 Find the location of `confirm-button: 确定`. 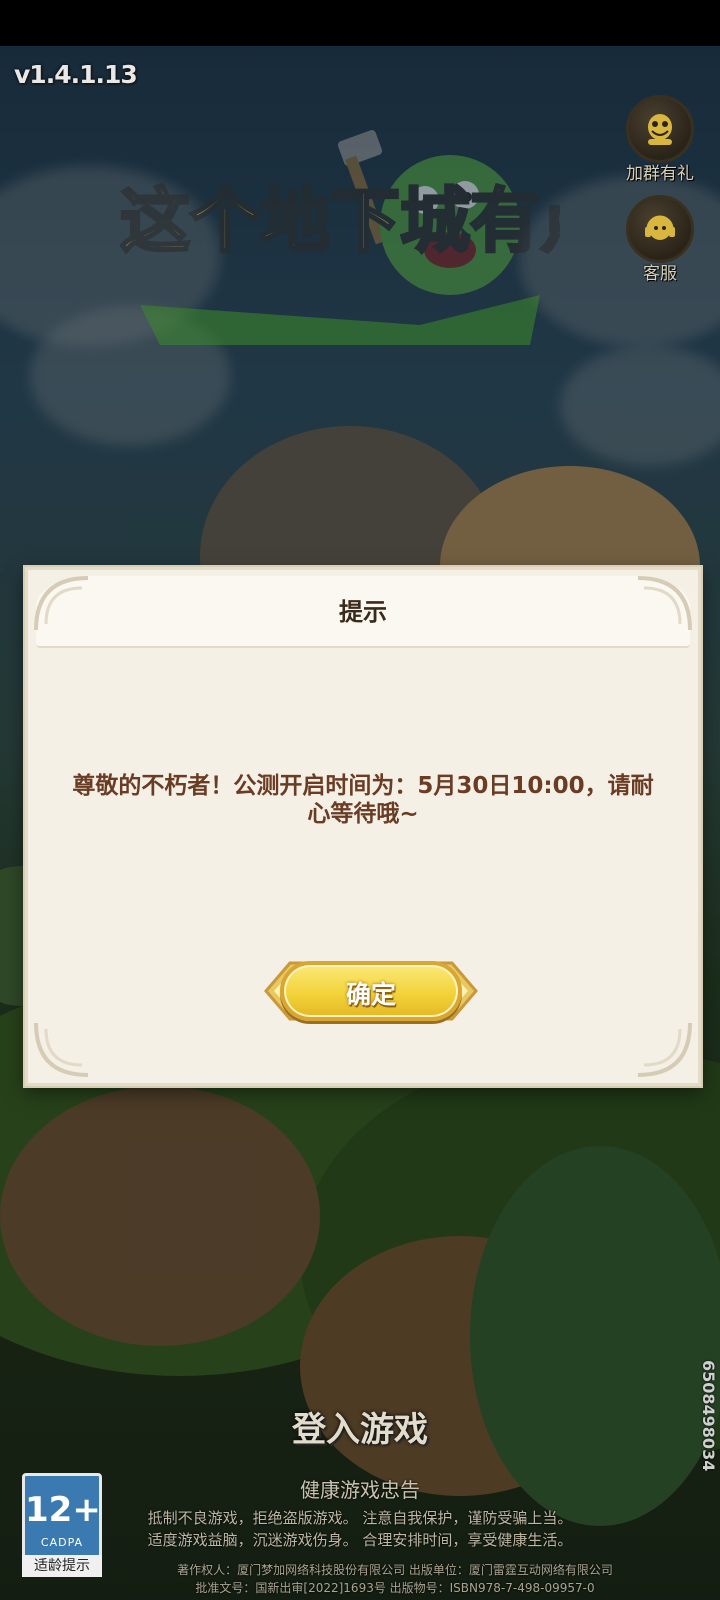

confirm-button: 确定 is located at coordinates (371, 991).